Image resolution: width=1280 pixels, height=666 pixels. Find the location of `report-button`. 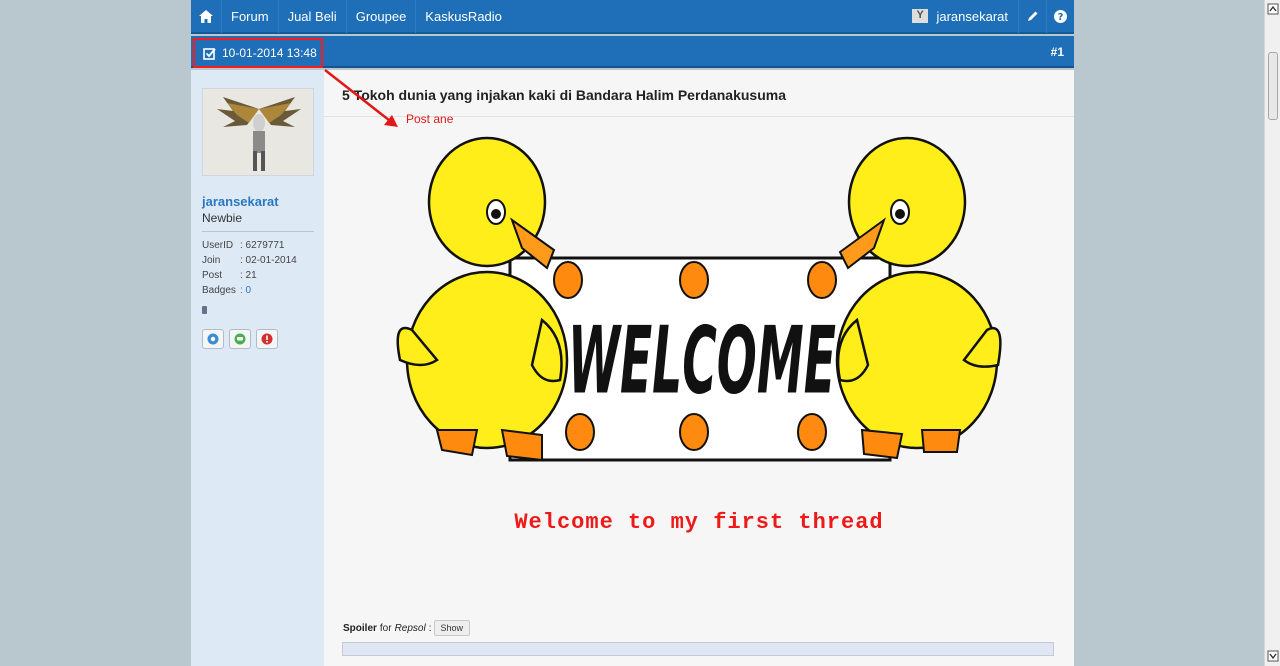

report-button is located at coordinates (267, 339).